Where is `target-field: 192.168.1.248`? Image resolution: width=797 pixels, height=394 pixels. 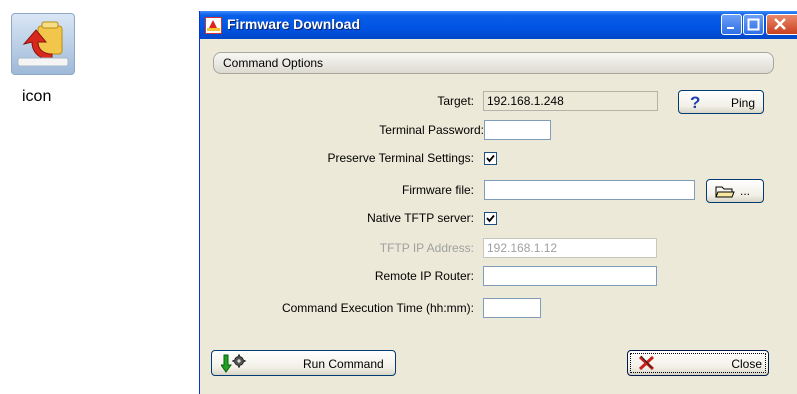 target-field: 192.168.1.248 is located at coordinates (570, 101).